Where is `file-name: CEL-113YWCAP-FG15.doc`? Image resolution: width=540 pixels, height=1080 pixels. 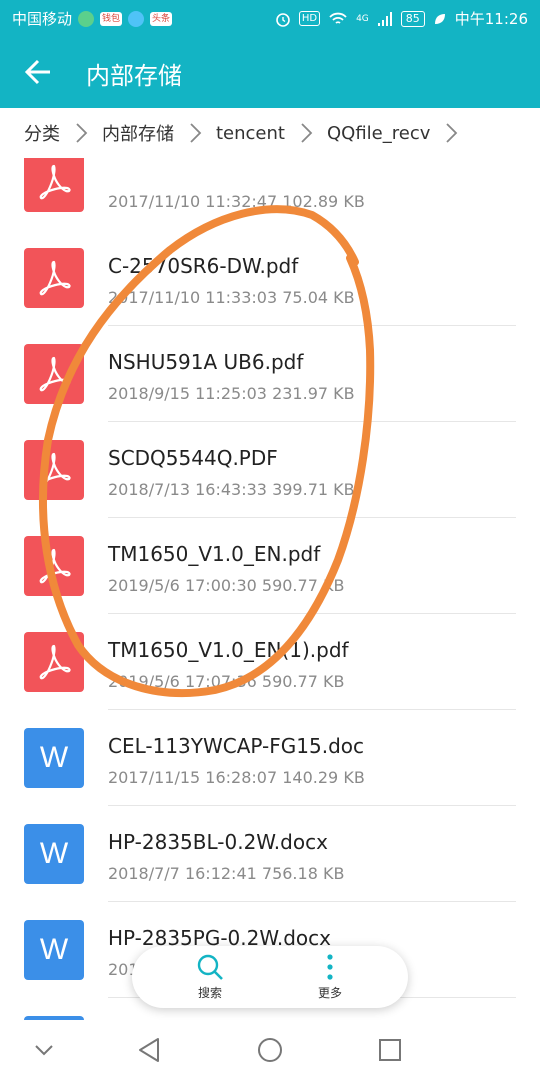
file-name: CEL-113YWCAP-FG15.doc is located at coordinates (236, 746).